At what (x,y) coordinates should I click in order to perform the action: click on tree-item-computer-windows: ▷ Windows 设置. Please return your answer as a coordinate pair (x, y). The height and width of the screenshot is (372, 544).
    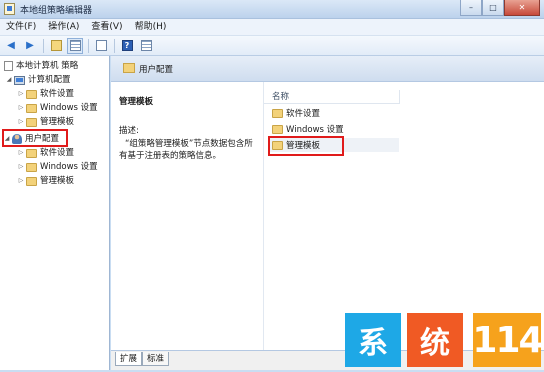
    Looking at the image, I should click on (57, 108).